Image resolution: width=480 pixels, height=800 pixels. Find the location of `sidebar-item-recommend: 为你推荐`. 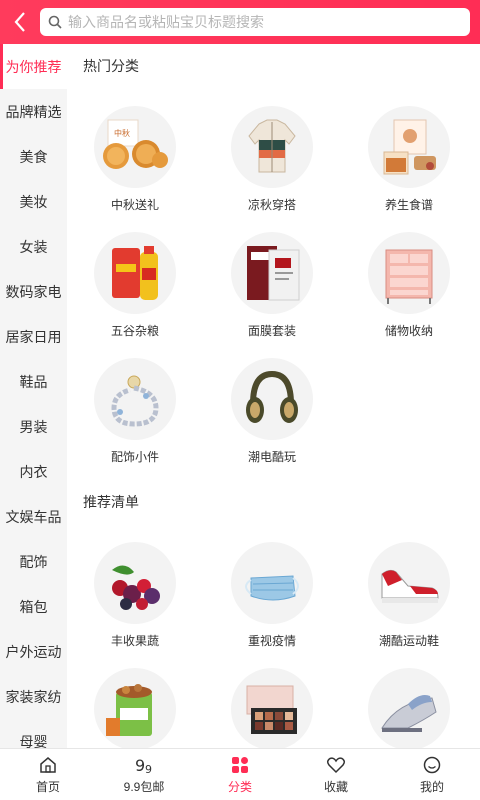

sidebar-item-recommend: 为你推荐 is located at coordinates (33, 66).